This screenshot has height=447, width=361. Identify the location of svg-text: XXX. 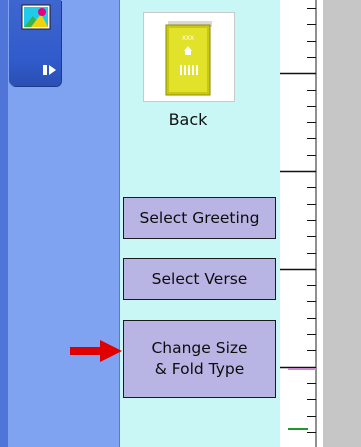
(188, 38).